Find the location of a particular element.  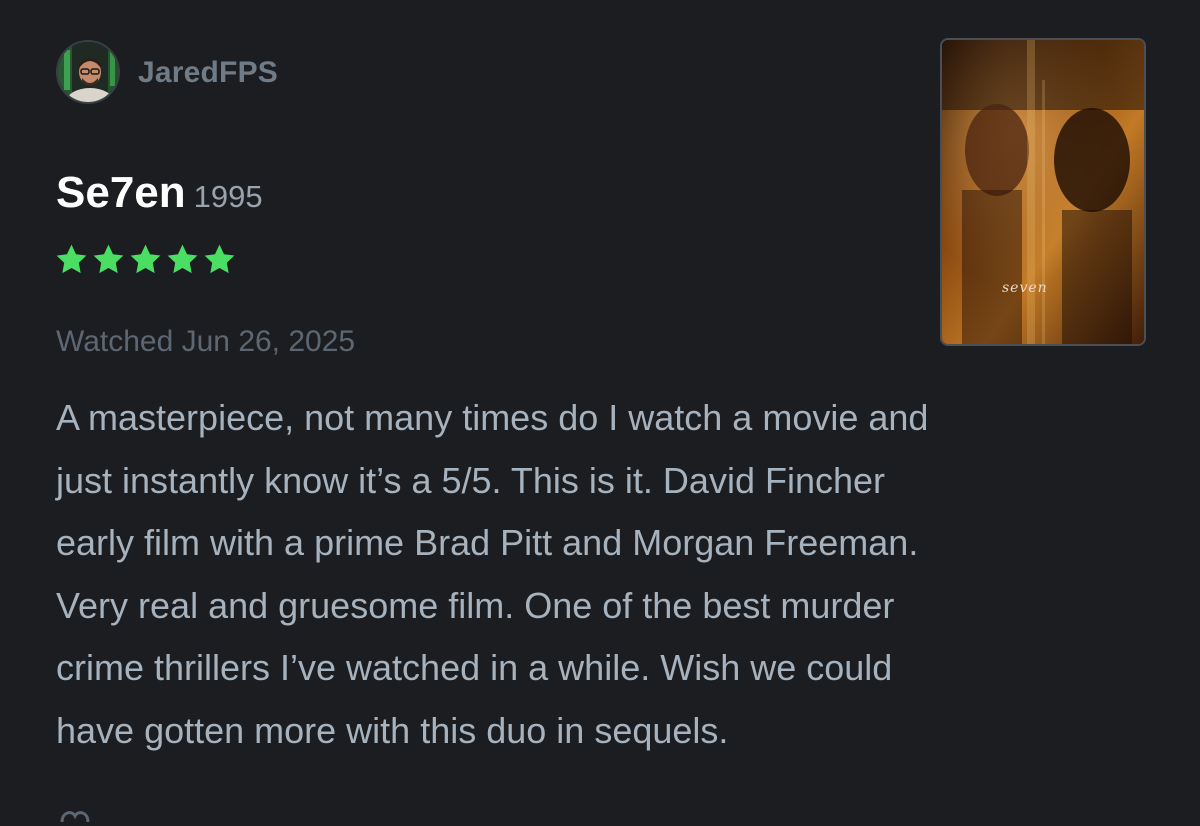

poster-image is located at coordinates (1043, 192).